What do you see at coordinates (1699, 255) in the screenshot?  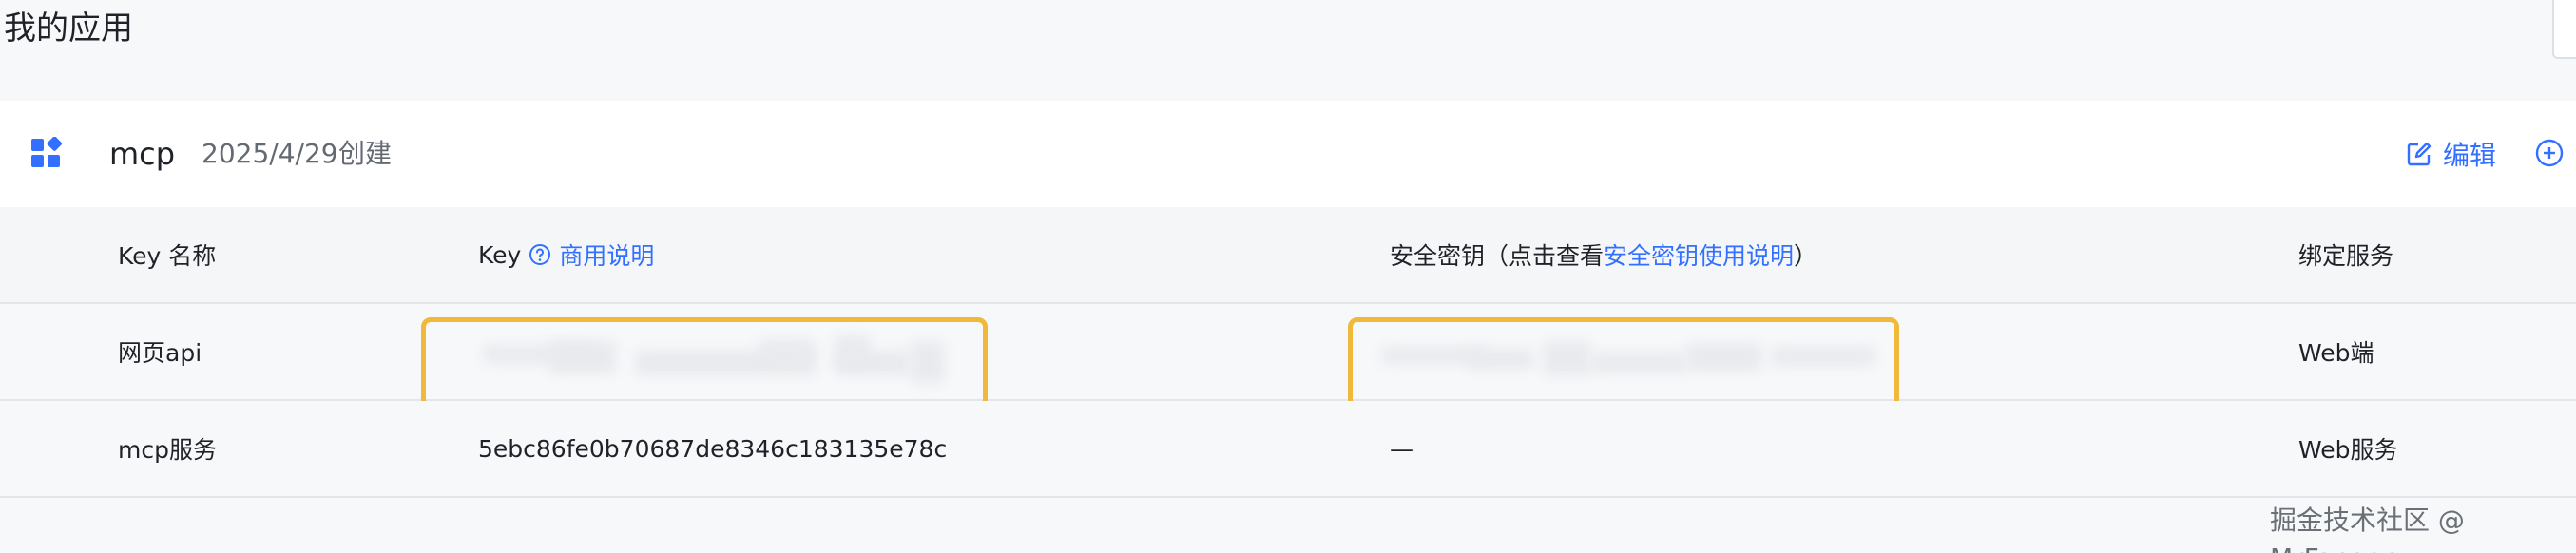 I see `secret-usage-link: 安全密钥使用说明` at bounding box center [1699, 255].